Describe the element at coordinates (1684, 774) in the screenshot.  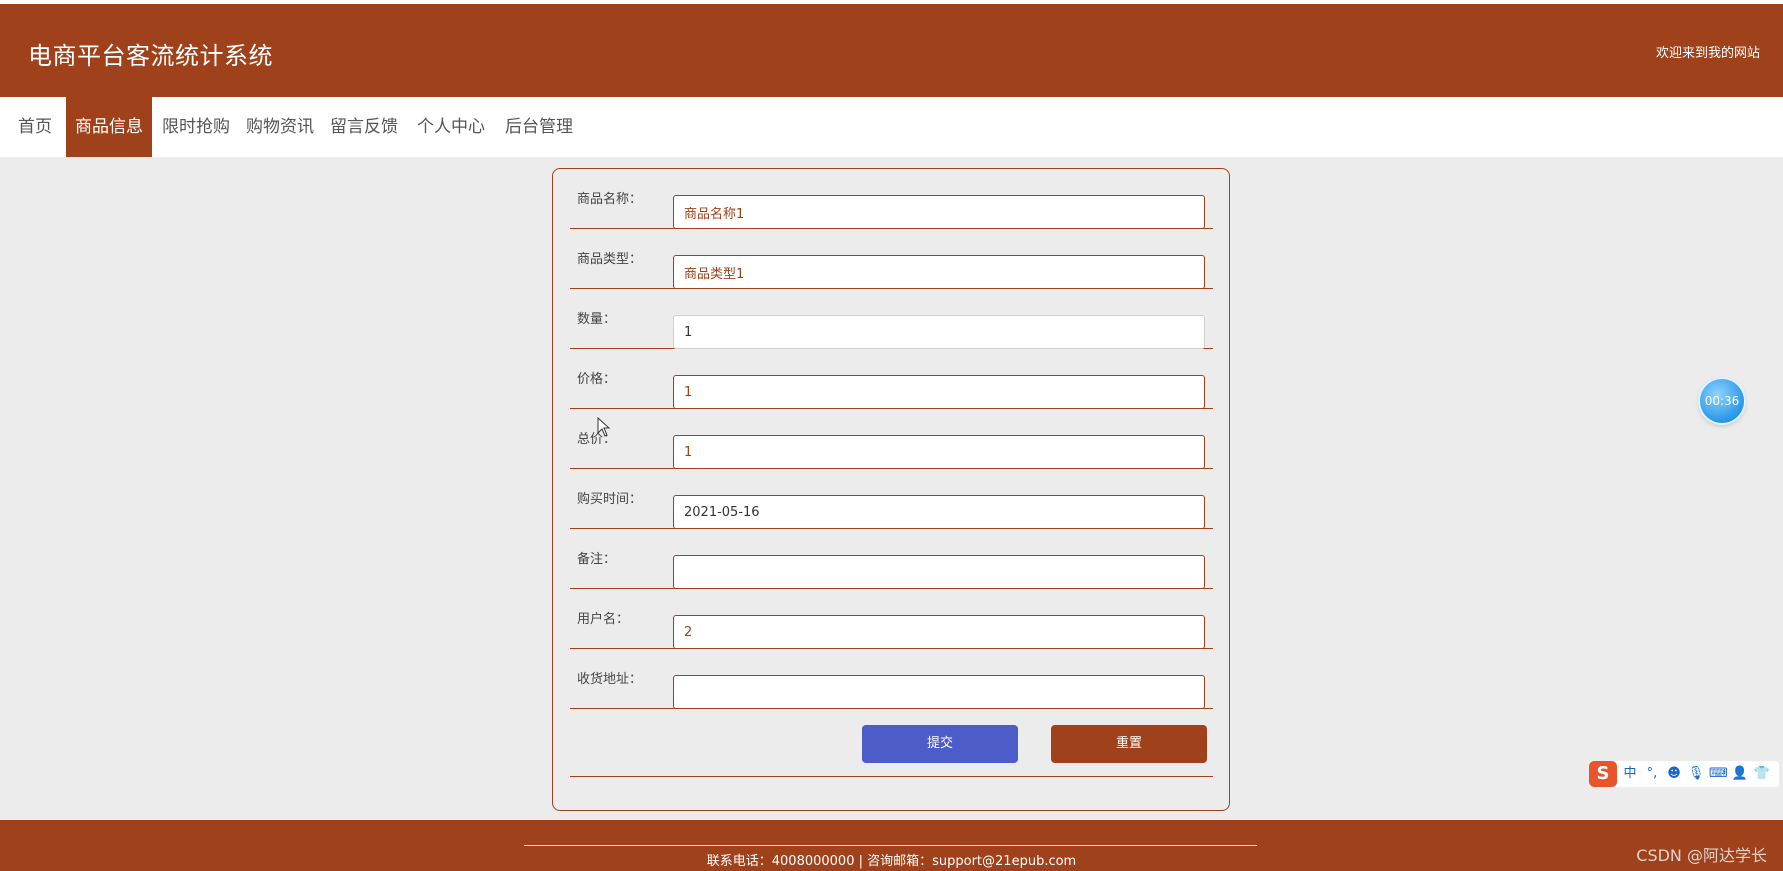
I see `ime-toolbar: S 中 °, ☻ 🎙 ⌨ 👤 👕` at that location.